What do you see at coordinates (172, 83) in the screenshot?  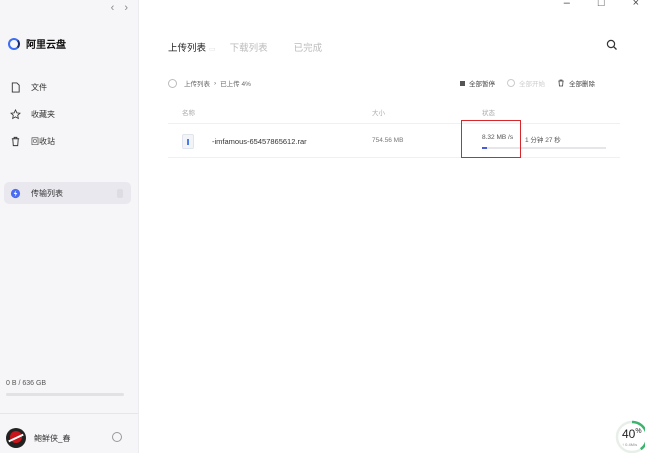 I see `select-all-radio` at bounding box center [172, 83].